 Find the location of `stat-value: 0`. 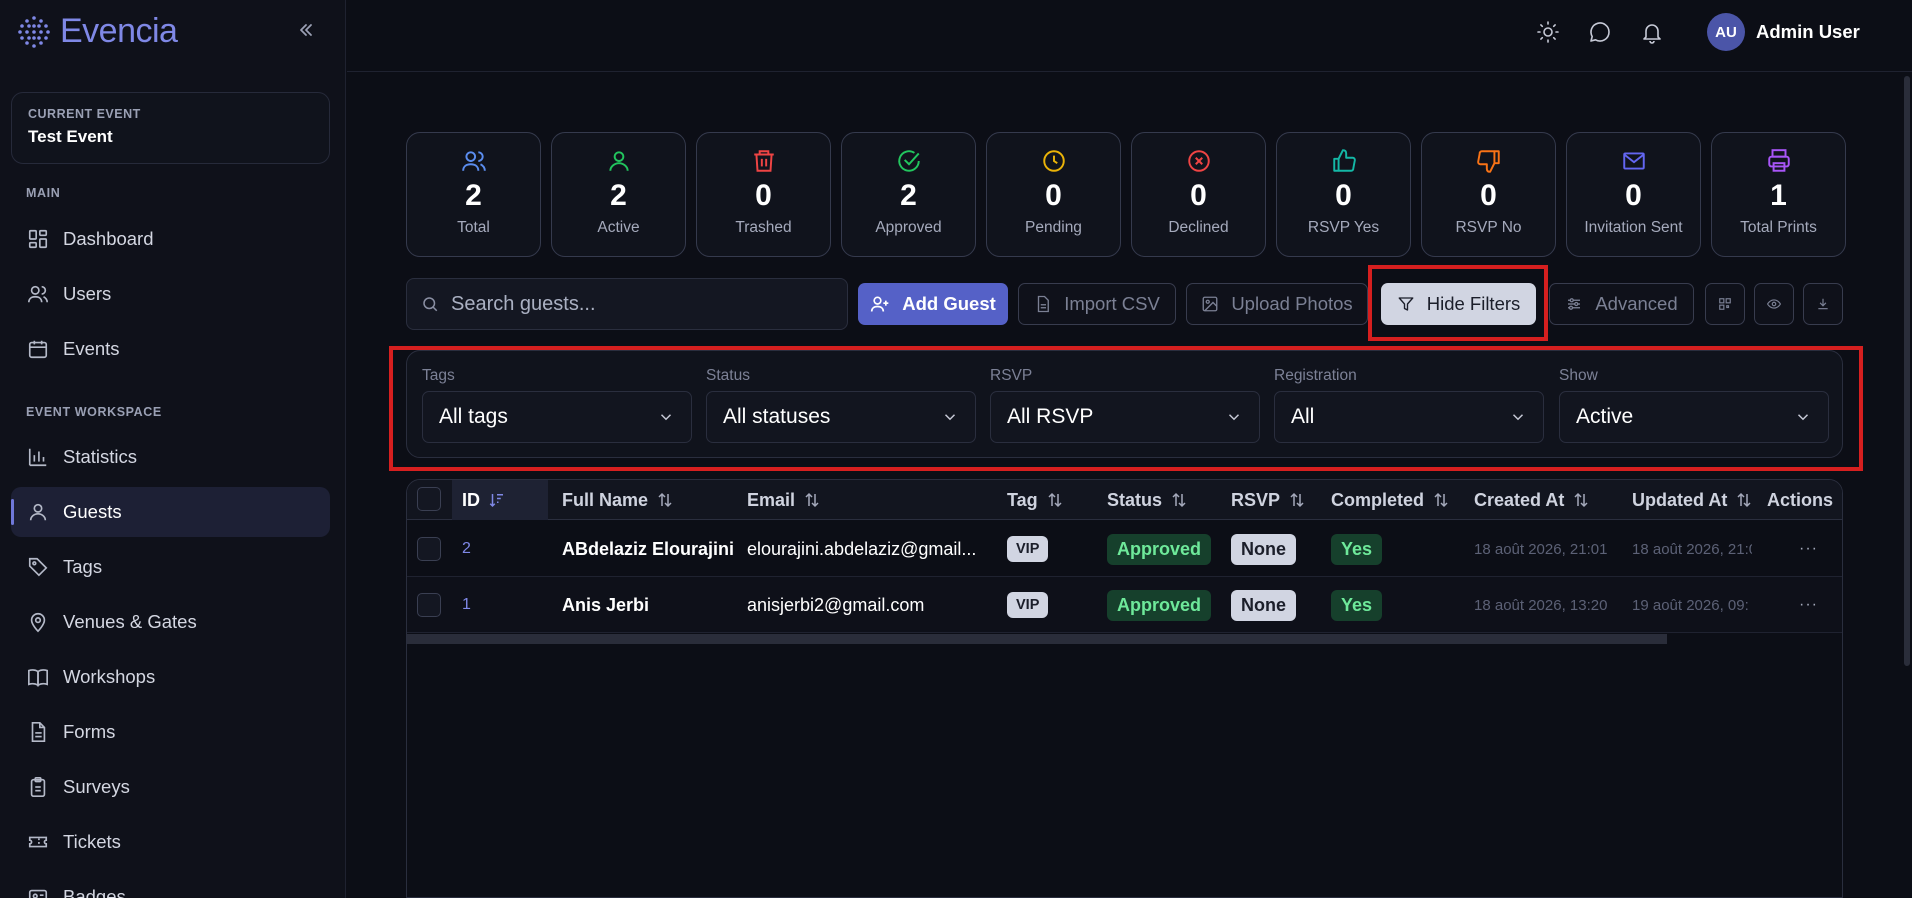

stat-value: 0 is located at coordinates (1343, 195).